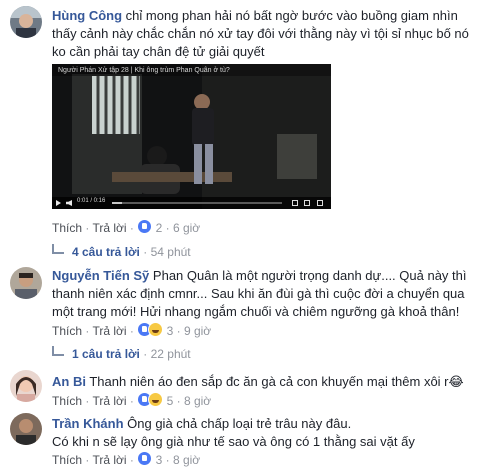 The image size is (484, 468). I want to click on comment-actions: Thích · Trả lời · 3 · 8 giờ, so click(126, 459).